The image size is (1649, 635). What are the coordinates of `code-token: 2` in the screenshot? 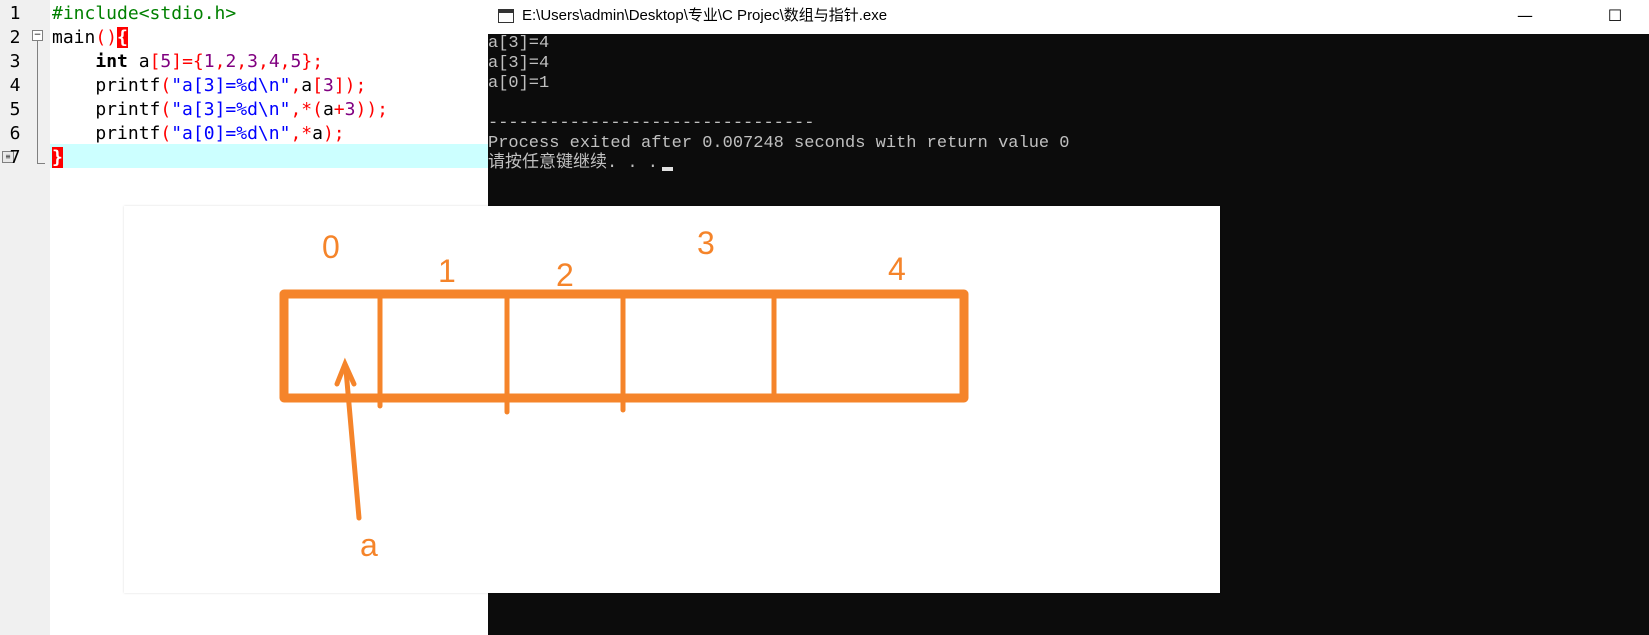 It's located at (231, 61).